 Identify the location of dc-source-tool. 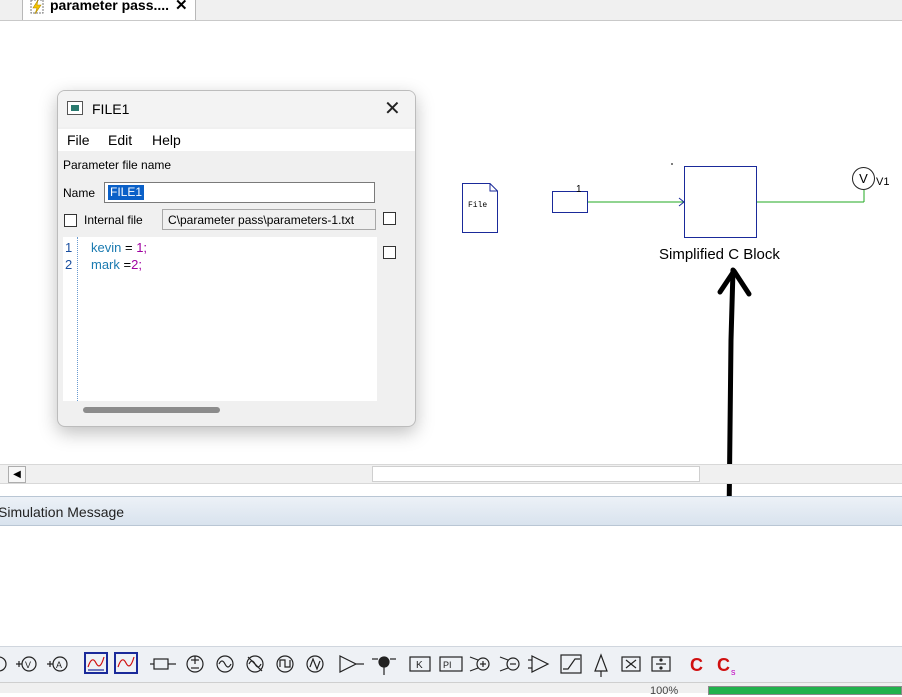
(195, 664).